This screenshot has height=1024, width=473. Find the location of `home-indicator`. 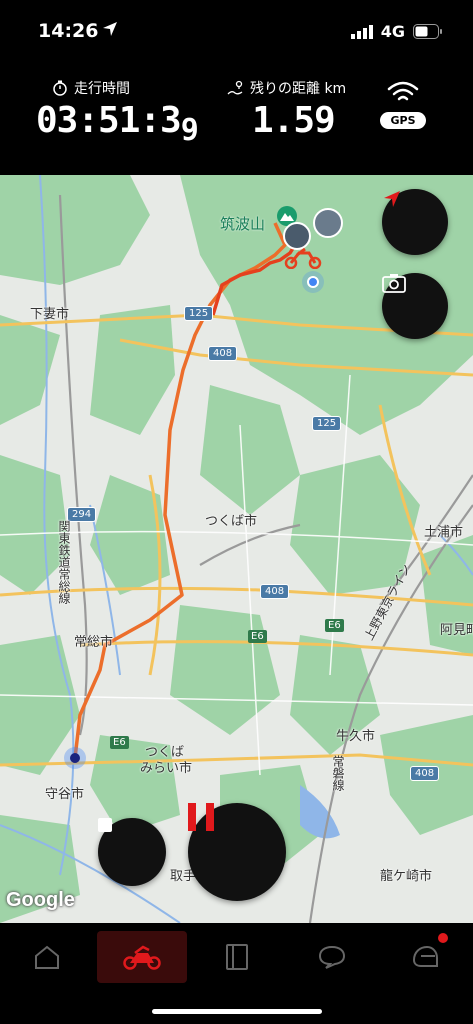

home-indicator is located at coordinates (237, 1011).